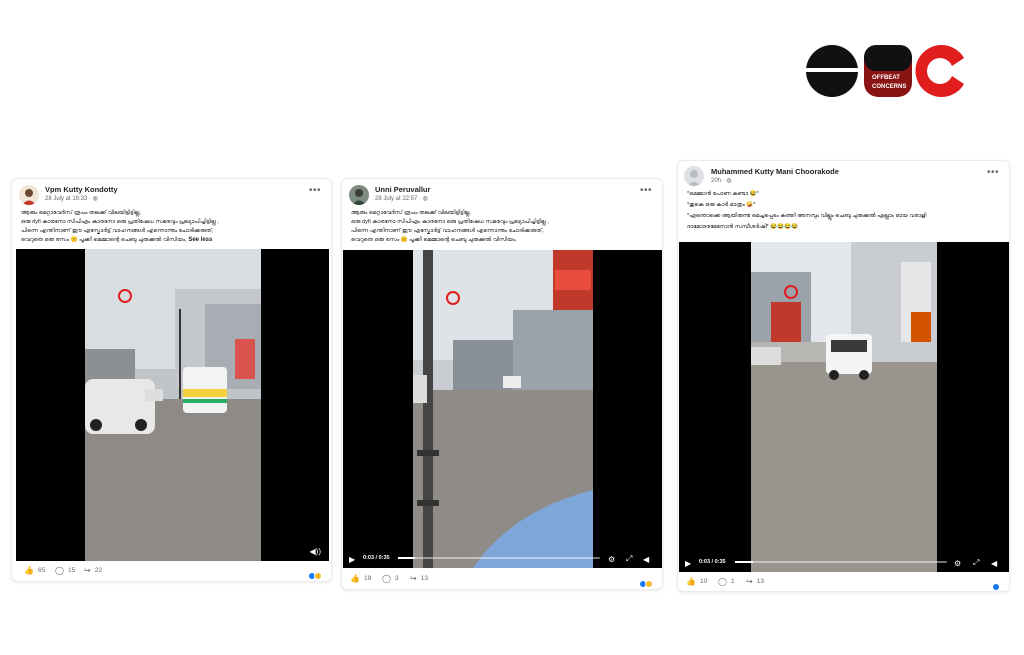 The height and width of the screenshot is (655, 1024). What do you see at coordinates (889, 87) in the screenshot?
I see `logo-text-2: CONCERNS` at bounding box center [889, 87].